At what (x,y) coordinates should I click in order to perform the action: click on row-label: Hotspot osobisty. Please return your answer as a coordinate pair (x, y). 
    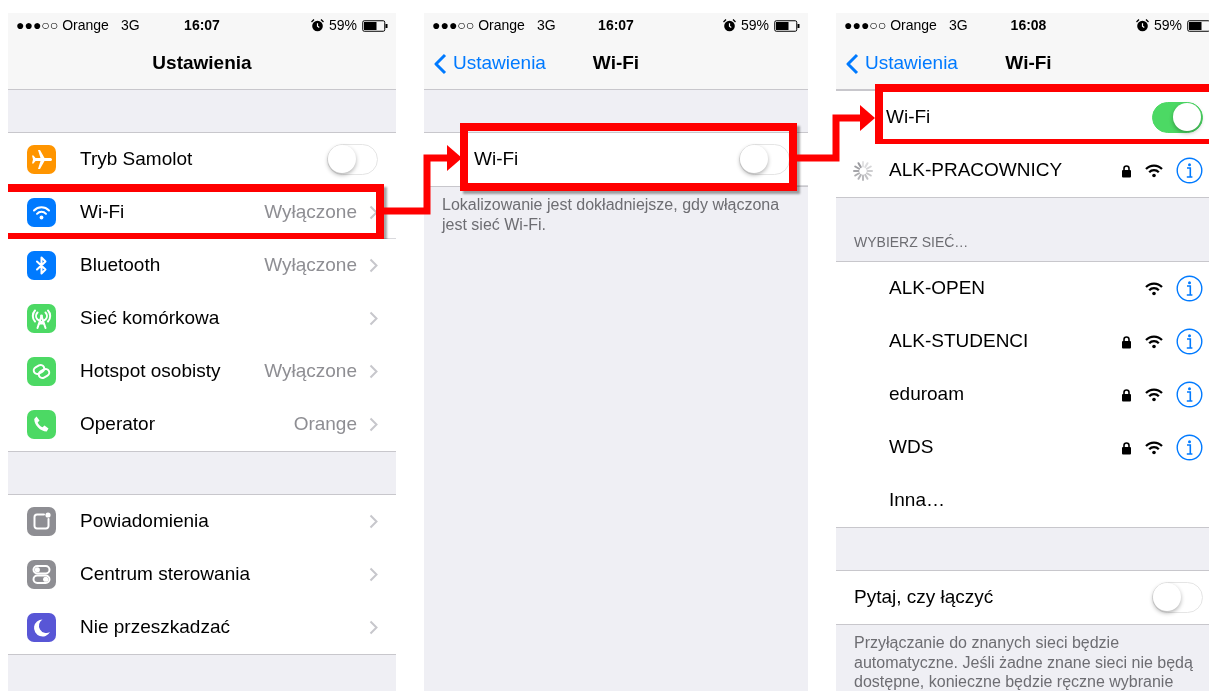
    Looking at the image, I should click on (151, 371).